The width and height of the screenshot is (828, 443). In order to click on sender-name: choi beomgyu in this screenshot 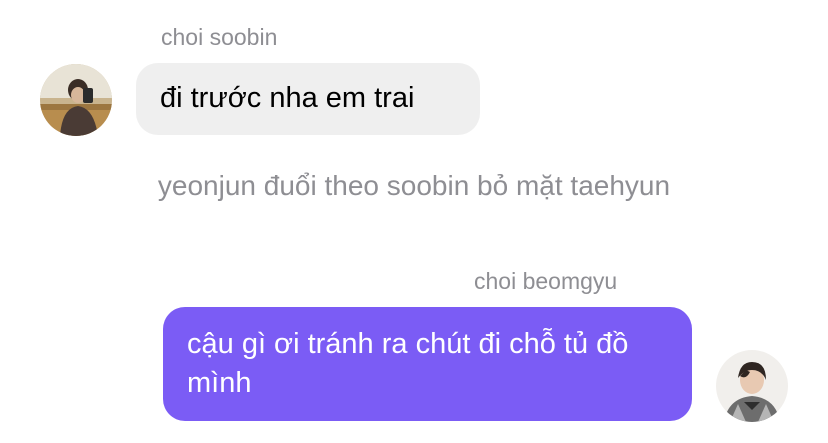, I will do `click(546, 281)`.